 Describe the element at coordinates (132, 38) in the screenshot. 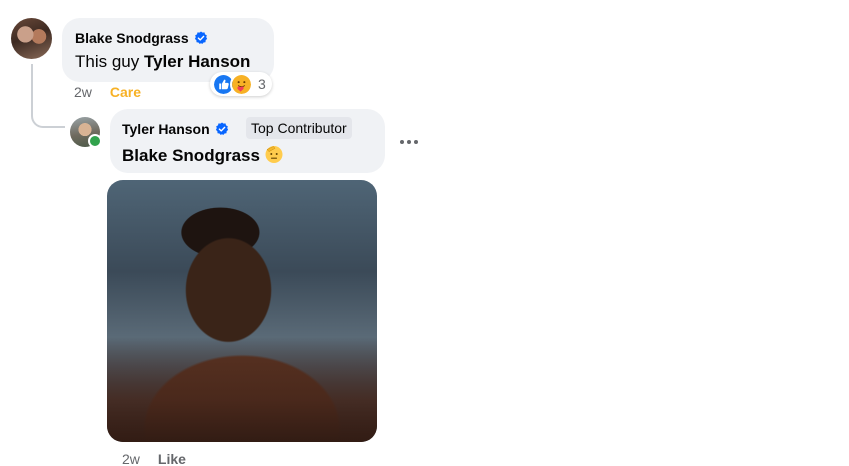

I see `author-name: Blake Snodgrass` at that location.